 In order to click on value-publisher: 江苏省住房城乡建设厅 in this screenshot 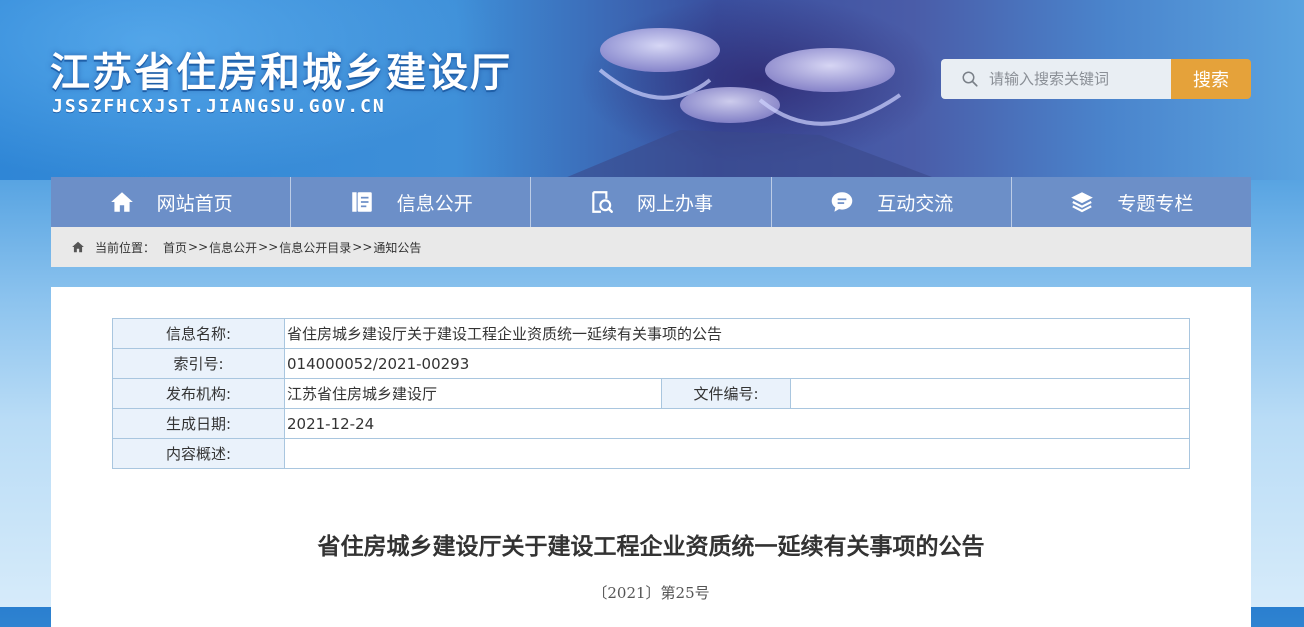, I will do `click(473, 393)`.